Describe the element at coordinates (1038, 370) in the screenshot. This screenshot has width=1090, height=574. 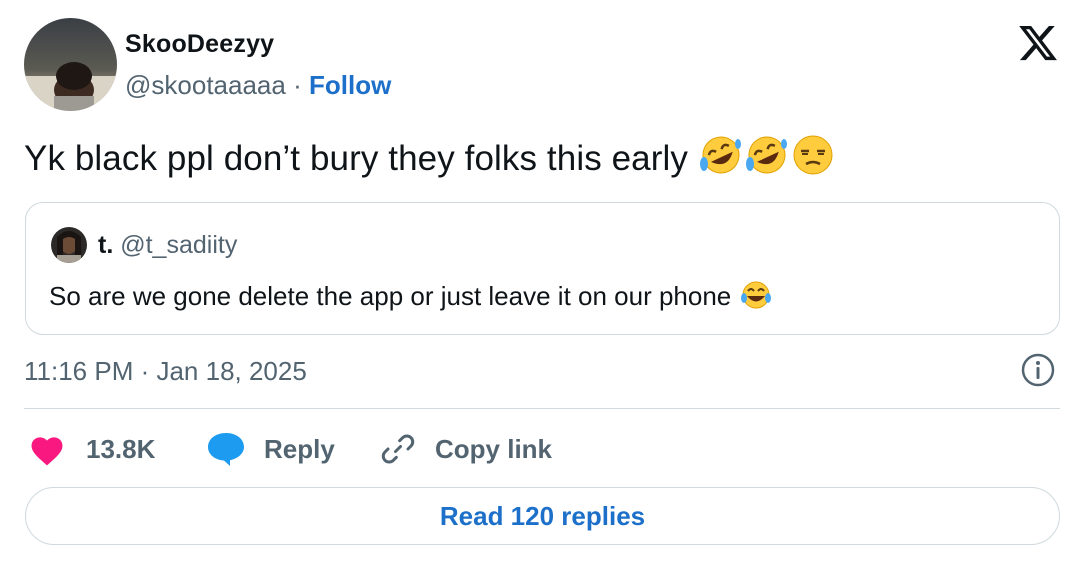
I see `info-icon` at that location.